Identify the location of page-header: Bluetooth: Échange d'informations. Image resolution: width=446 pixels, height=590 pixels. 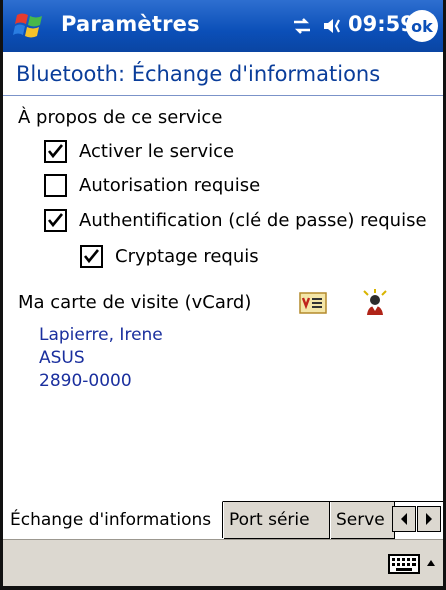
(223, 74).